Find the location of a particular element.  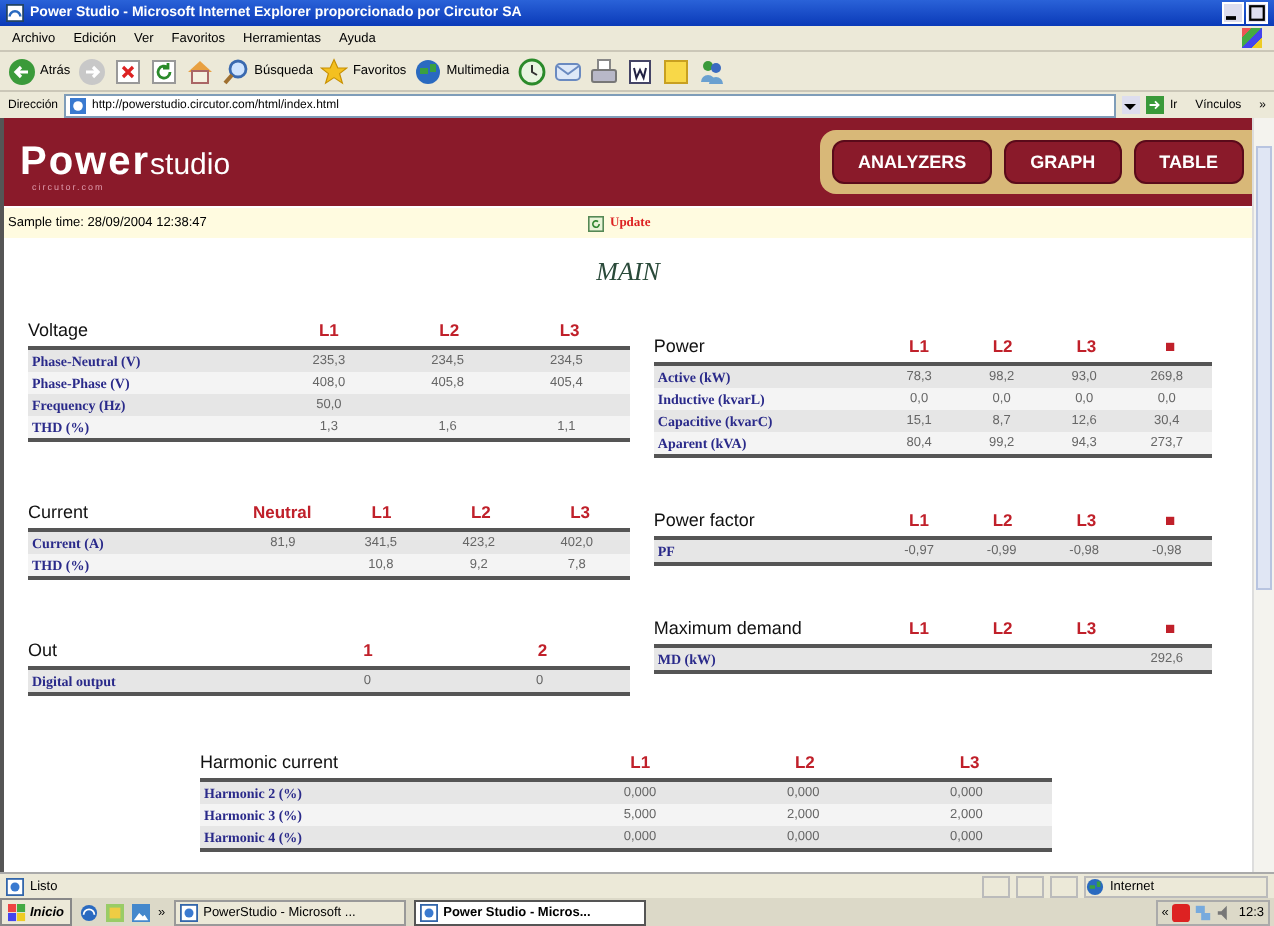

people-icon is located at coordinates (711, 71).